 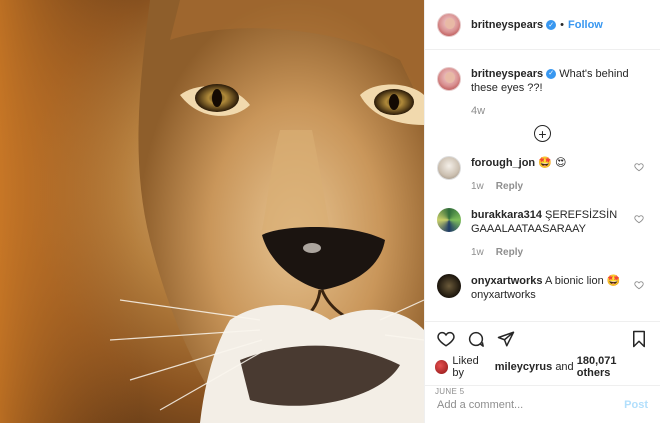 I want to click on likes-summary: Liked by mileycyrus and 180,071 others, so click(x=542, y=367).